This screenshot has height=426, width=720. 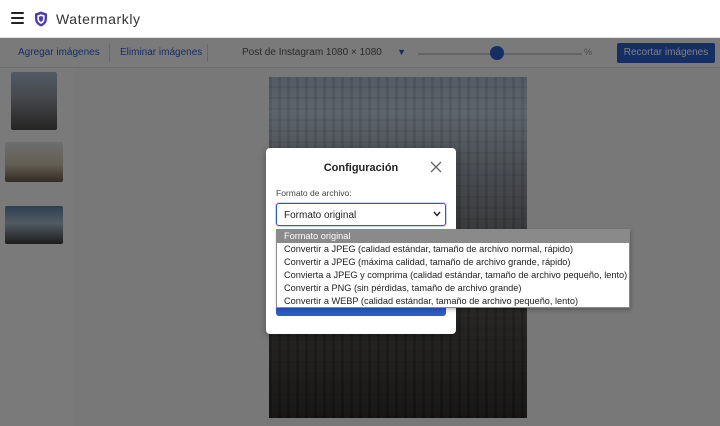 What do you see at coordinates (361, 214) in the screenshot?
I see `file-format-select: Formato original` at bounding box center [361, 214].